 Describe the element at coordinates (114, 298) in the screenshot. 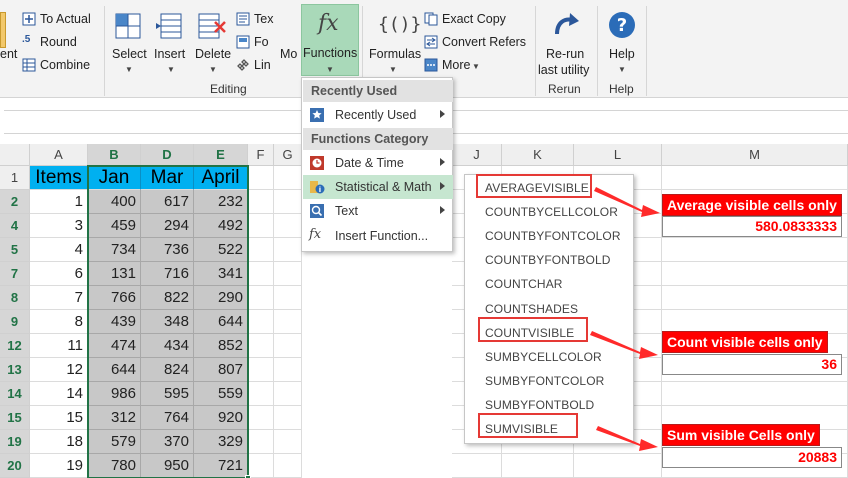

I see `table-cell: 766` at that location.